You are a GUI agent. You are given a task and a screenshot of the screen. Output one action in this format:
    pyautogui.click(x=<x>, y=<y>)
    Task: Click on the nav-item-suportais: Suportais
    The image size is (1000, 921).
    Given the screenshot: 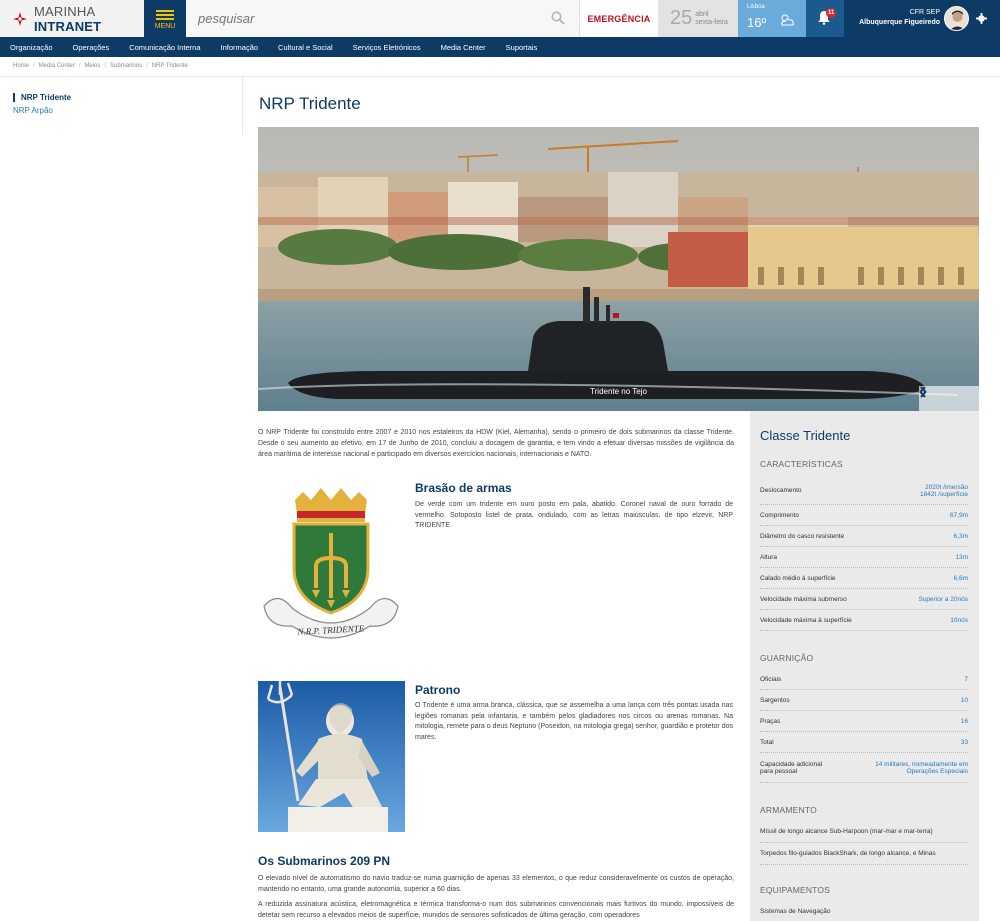 What is the action you would take?
    pyautogui.click(x=522, y=47)
    